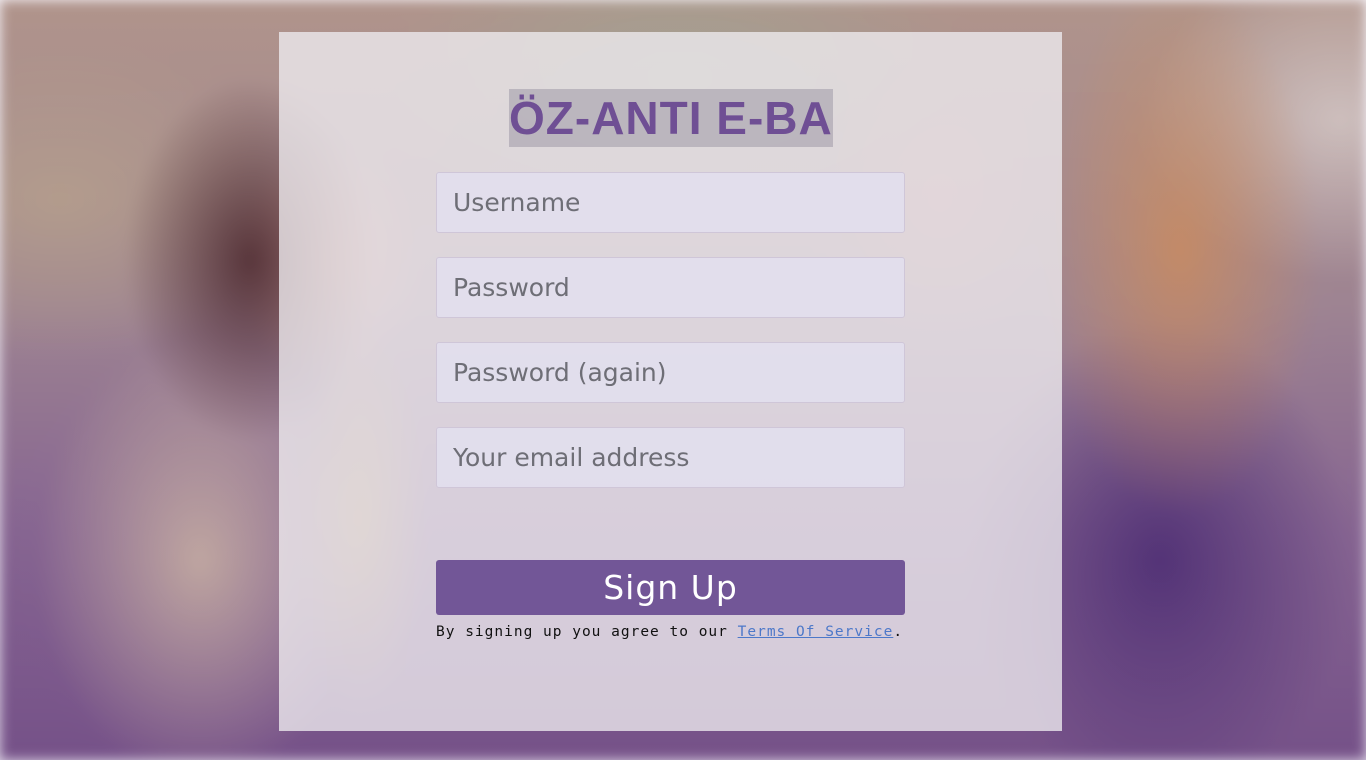  What do you see at coordinates (670, 287) in the screenshot?
I see `password-input` at bounding box center [670, 287].